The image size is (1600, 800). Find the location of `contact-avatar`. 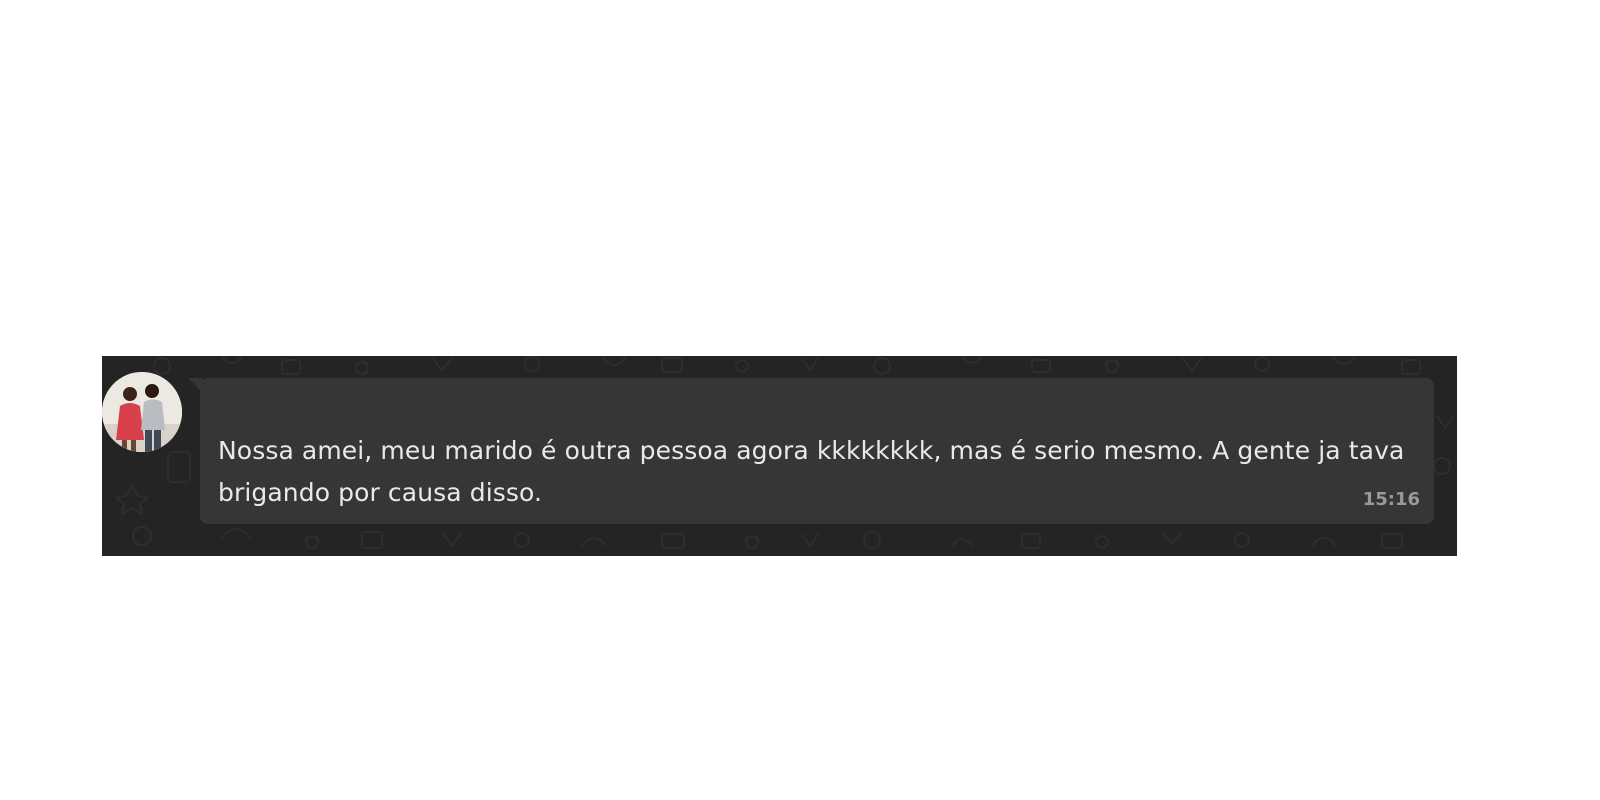

contact-avatar is located at coordinates (142, 412).